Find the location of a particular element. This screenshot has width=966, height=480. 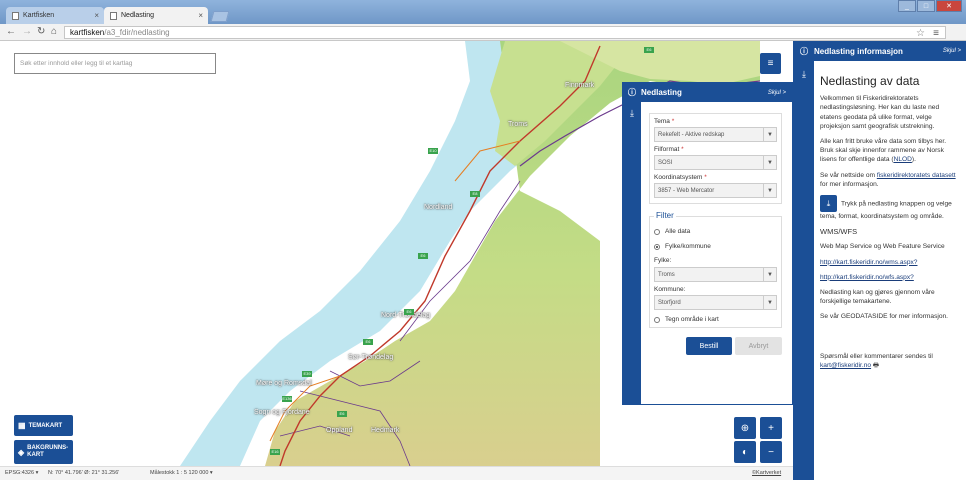

filformat-select: SOSI ▼ is located at coordinates (715, 162).